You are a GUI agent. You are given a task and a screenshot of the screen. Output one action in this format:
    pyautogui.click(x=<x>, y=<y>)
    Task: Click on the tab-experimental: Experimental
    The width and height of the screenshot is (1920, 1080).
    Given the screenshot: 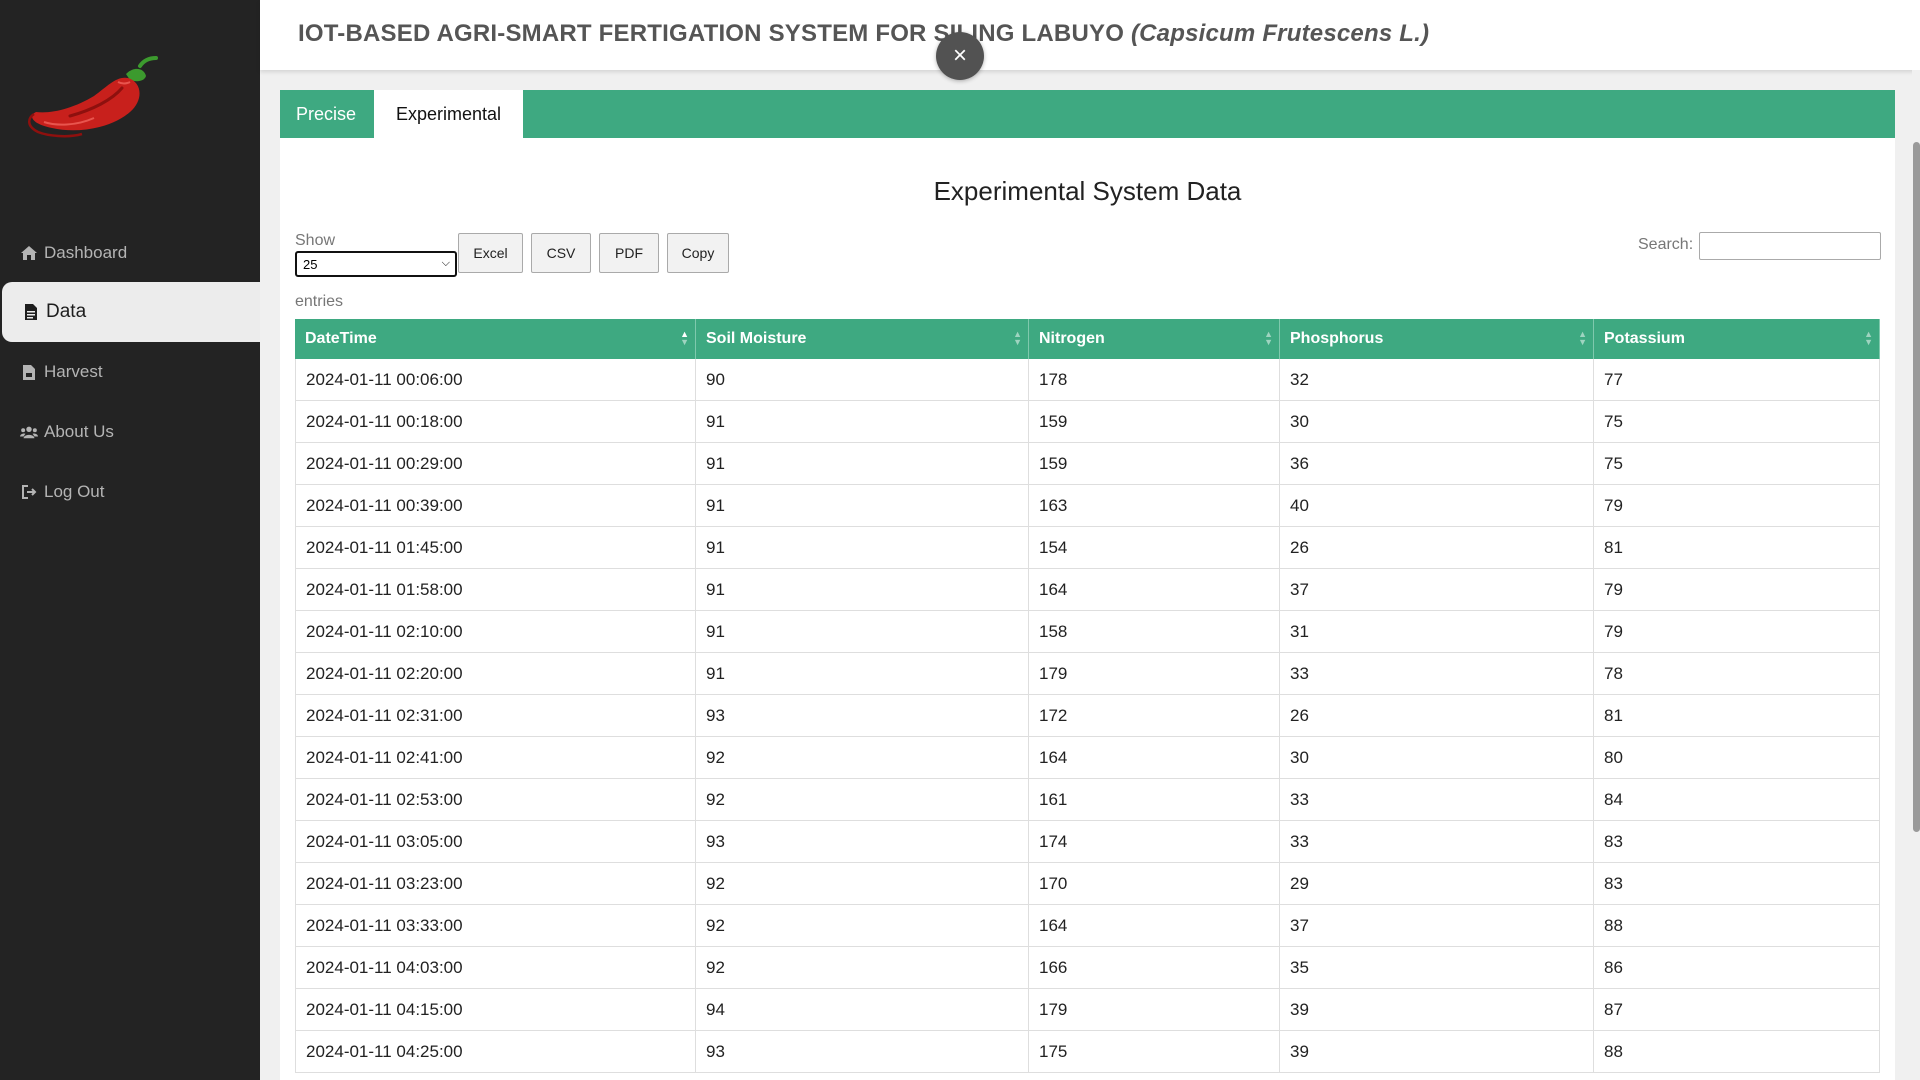 What is the action you would take?
    pyautogui.click(x=448, y=114)
    